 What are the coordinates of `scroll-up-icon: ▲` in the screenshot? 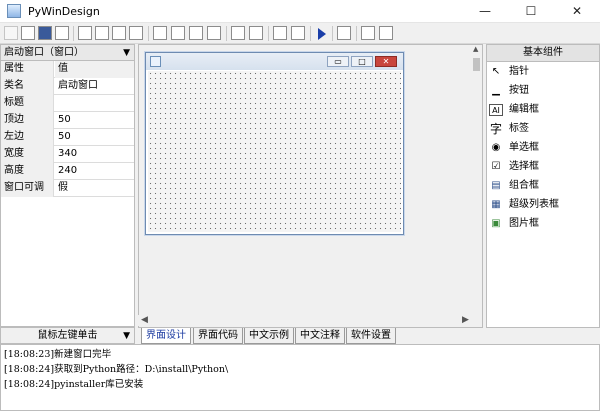 It's located at (475, 49).